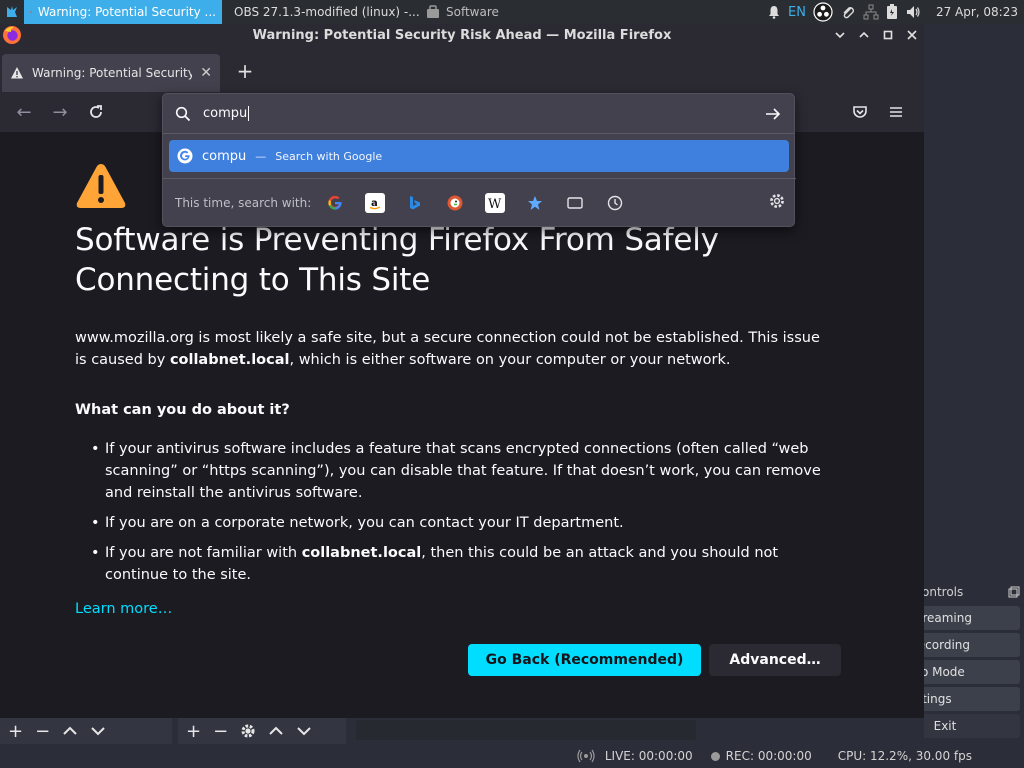 This screenshot has height=768, width=1024. Describe the element at coordinates (977, 12) in the screenshot. I see `clock: 27 Apr, 08:23` at that location.